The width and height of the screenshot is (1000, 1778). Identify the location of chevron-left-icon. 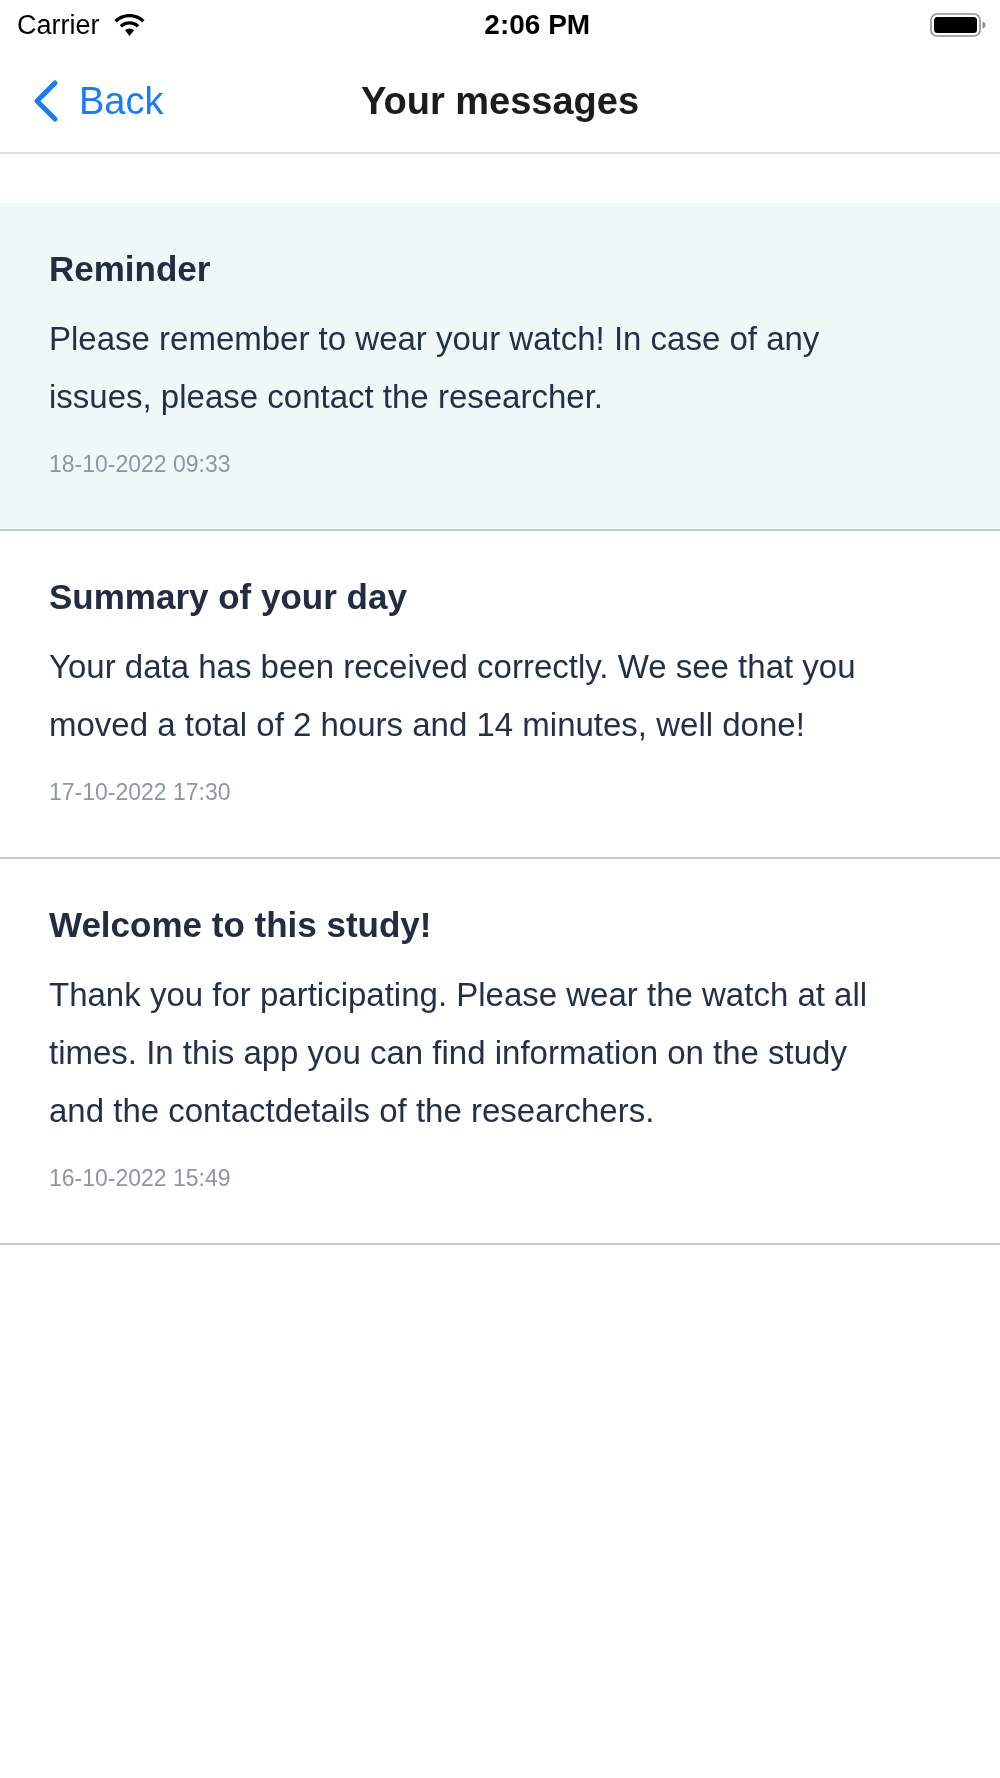
(45, 101).